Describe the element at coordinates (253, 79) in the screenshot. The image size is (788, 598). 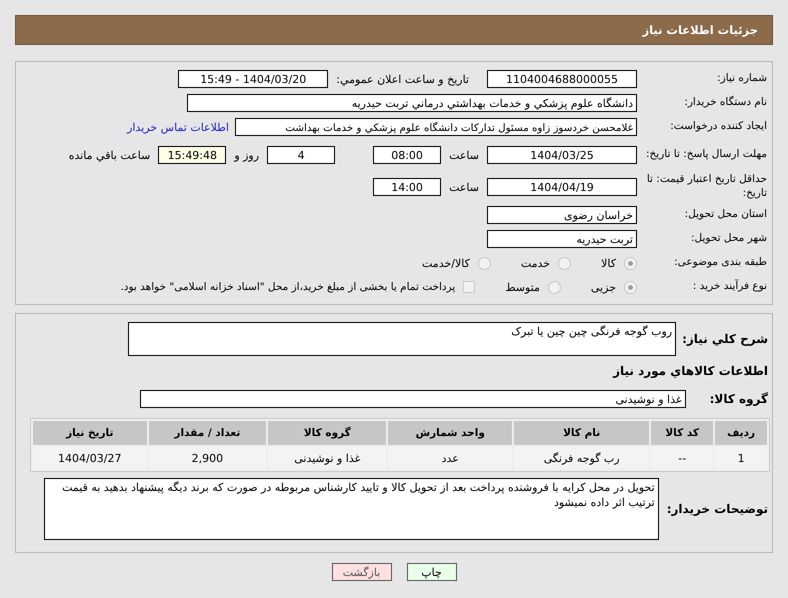
I see `announce-date-field: 1404/03/20 - 15:49` at that location.